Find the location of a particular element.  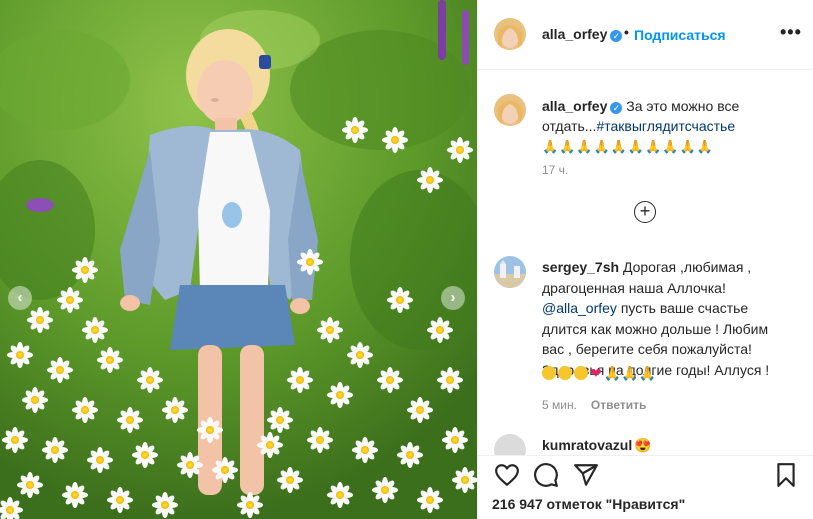

caption-timestamp: 17 ч. is located at coordinates (555, 170).